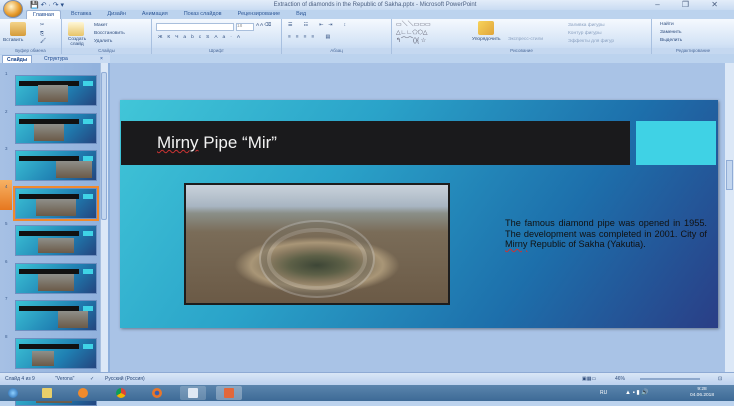  I want to click on theme-name: "Verona", so click(65, 379).